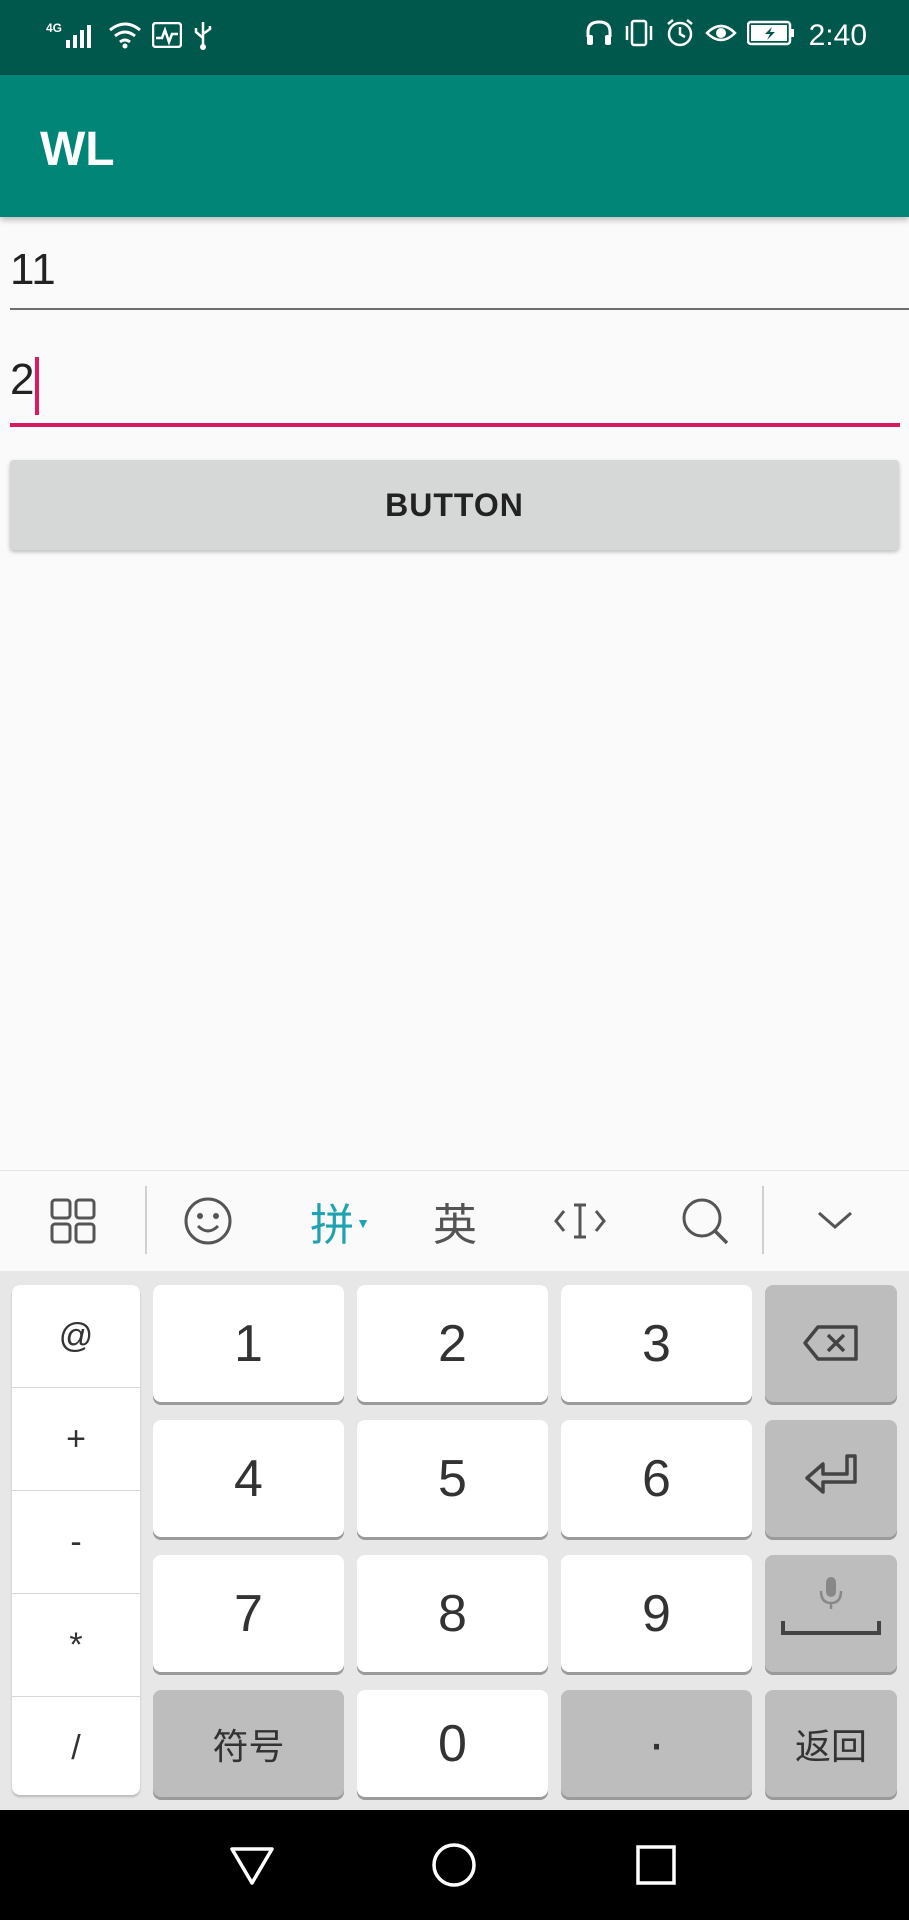 The image size is (909, 1920). Describe the element at coordinates (76, 1645) in the screenshot. I see `key-asterisk: *` at that location.